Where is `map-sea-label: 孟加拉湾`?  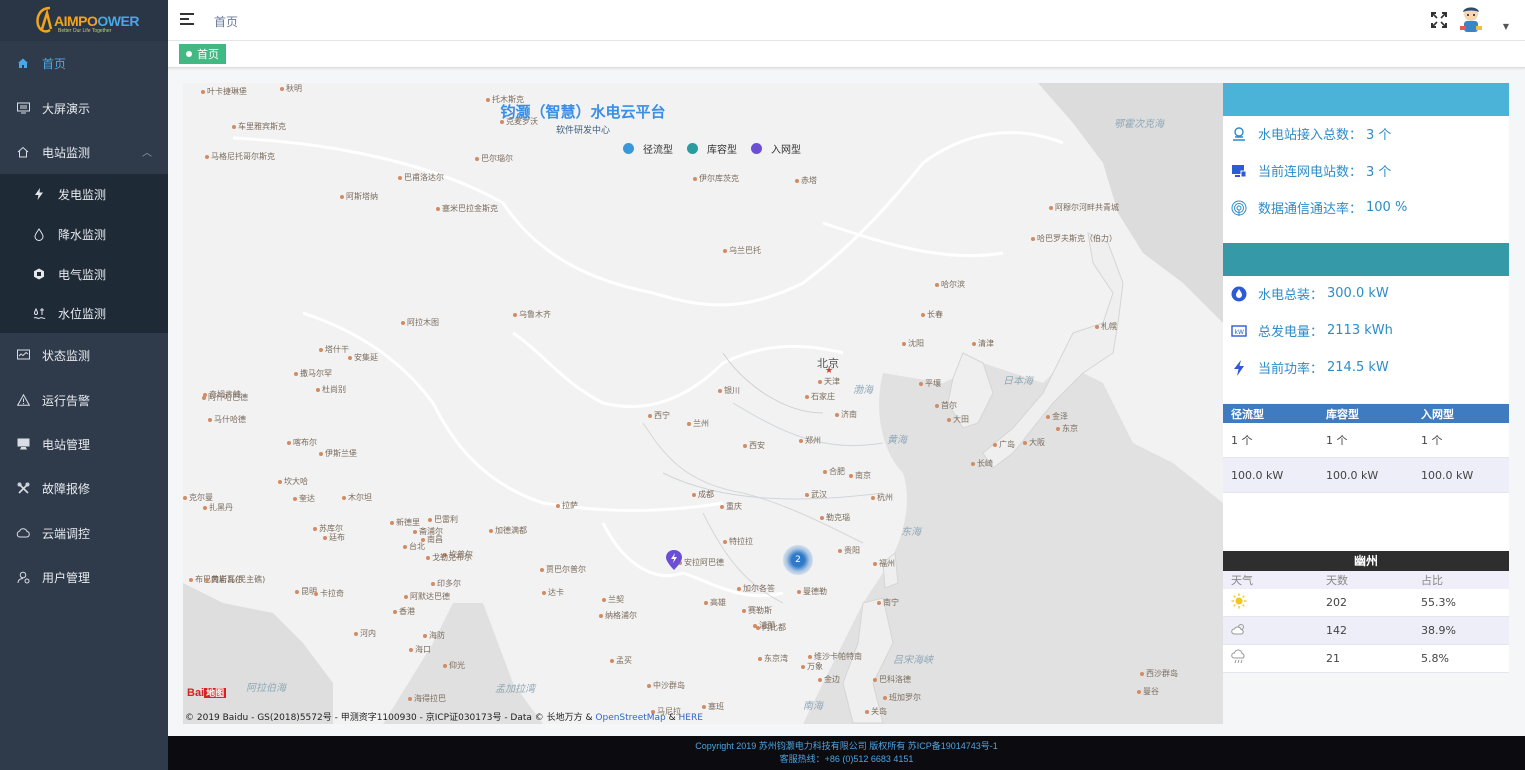
map-sea-label: 孟加拉湾 is located at coordinates (515, 689).